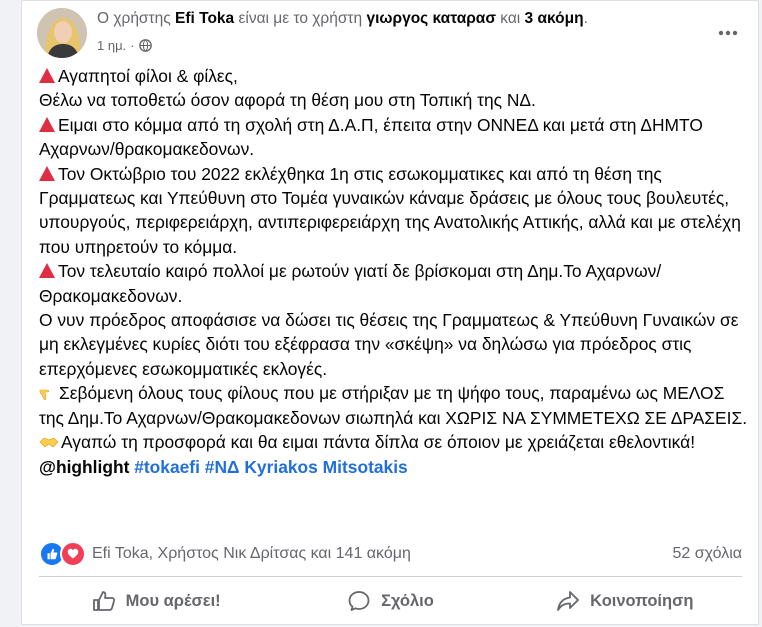 This screenshot has height=627, width=762. Describe the element at coordinates (222, 467) in the screenshot. I see `hashtag-link: #ΝΔ` at that location.